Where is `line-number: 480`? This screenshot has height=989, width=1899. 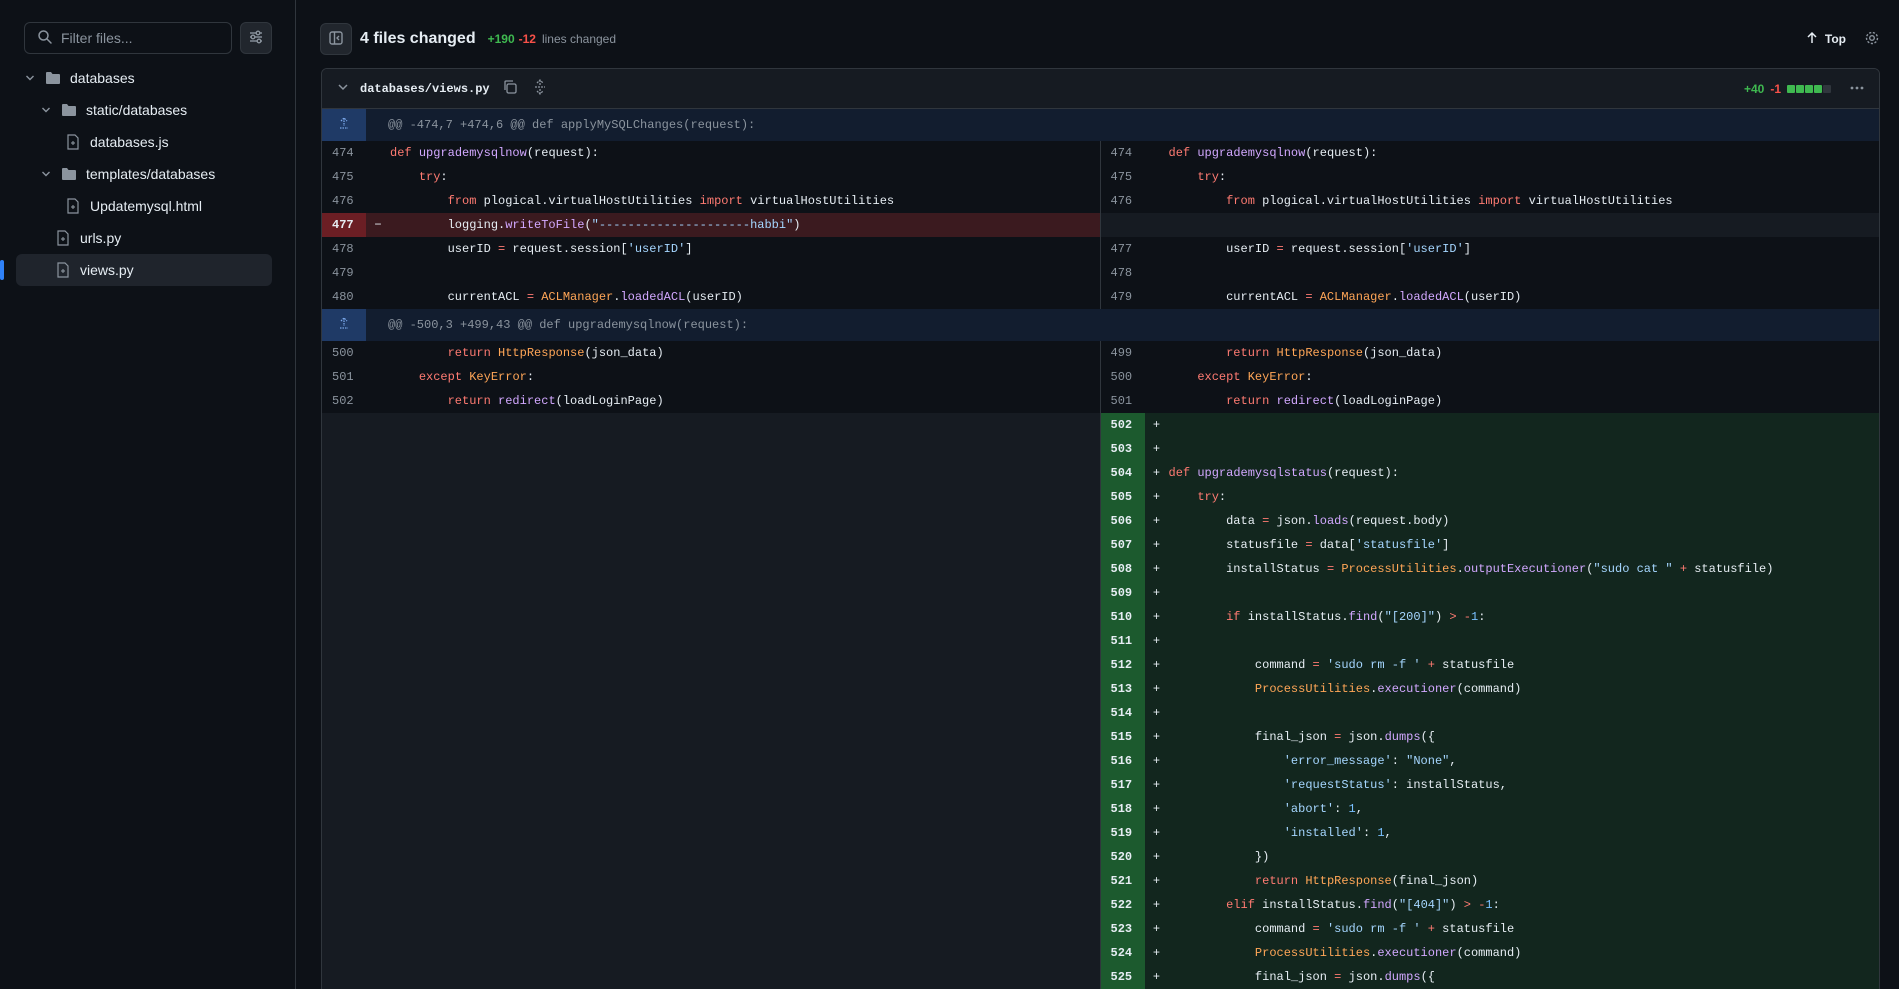 line-number: 480 is located at coordinates (344, 297).